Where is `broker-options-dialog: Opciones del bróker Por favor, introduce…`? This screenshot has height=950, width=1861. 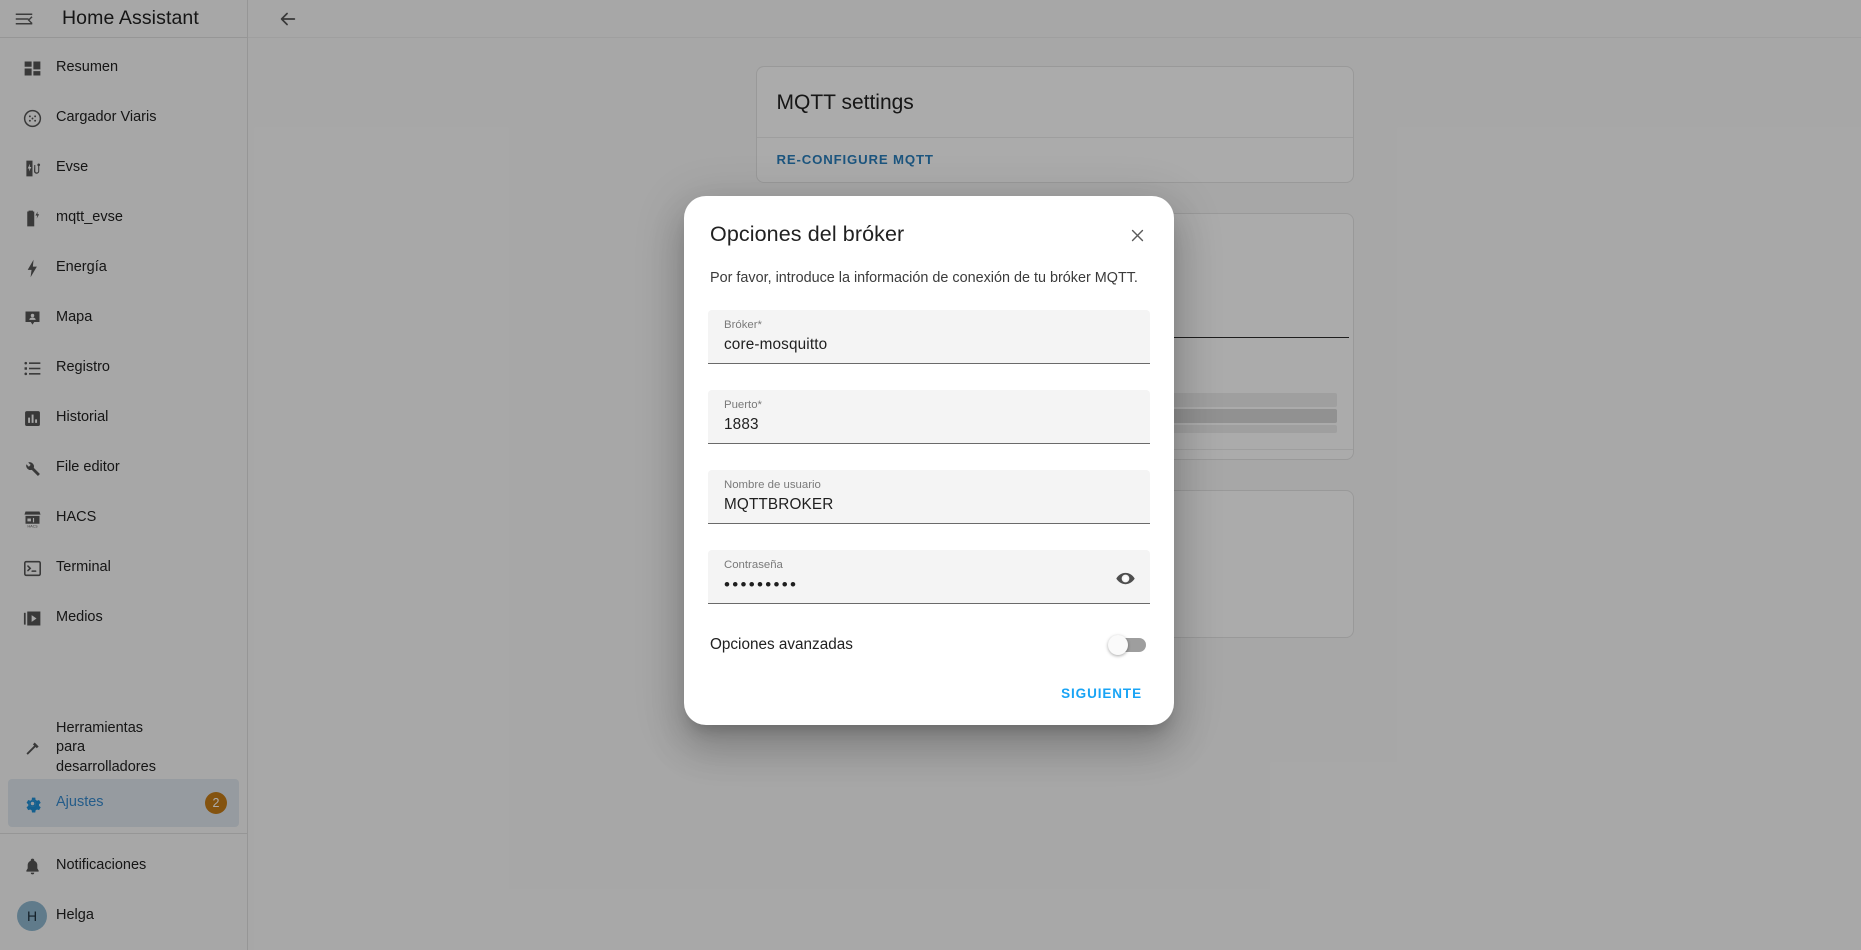
broker-options-dialog: Opciones del bróker Por favor, introduce… is located at coordinates (929, 461).